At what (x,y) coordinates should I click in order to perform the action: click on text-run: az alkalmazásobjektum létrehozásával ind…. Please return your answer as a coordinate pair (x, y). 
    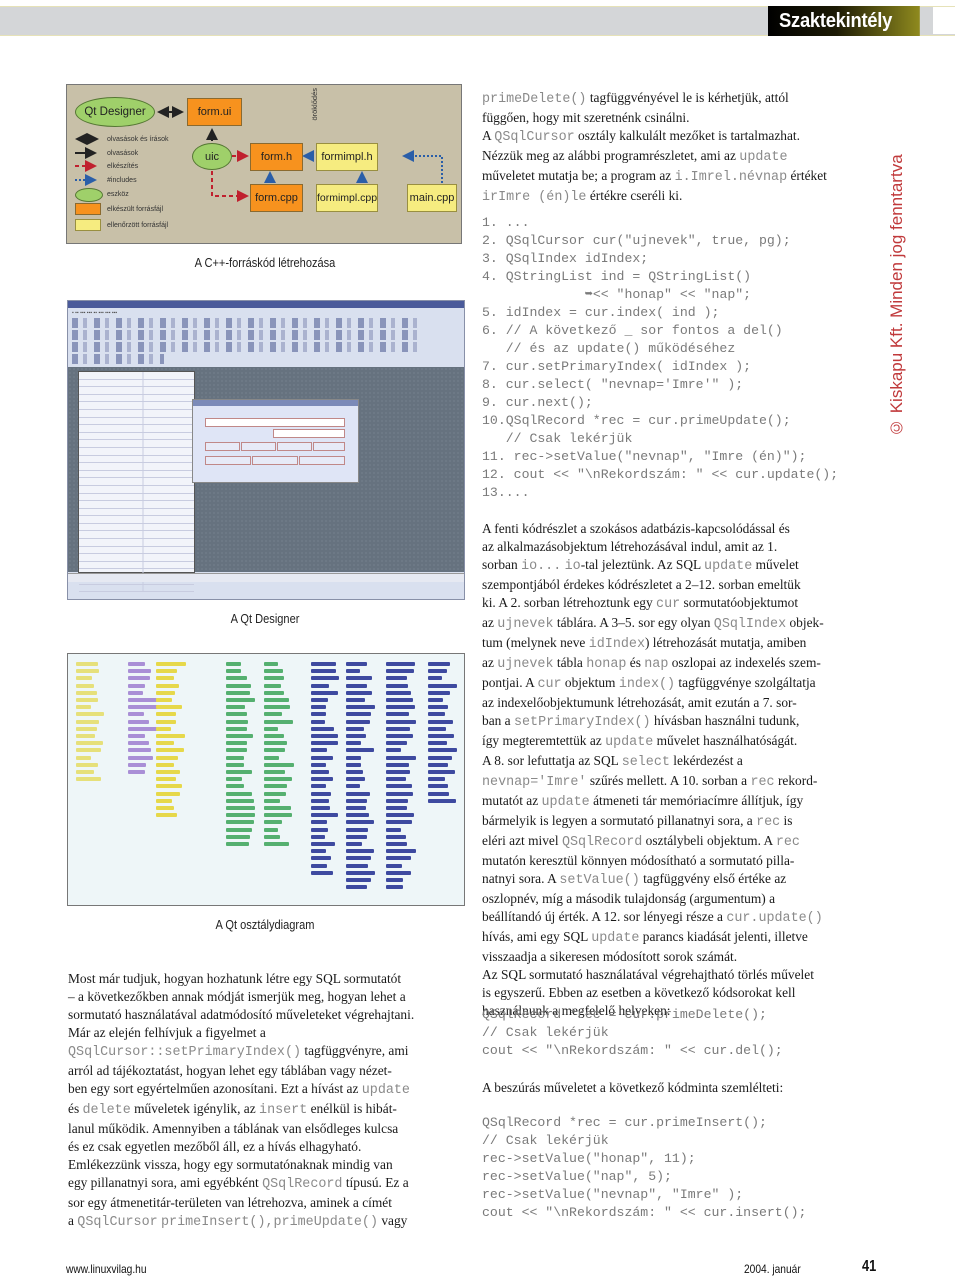
    Looking at the image, I should click on (630, 546).